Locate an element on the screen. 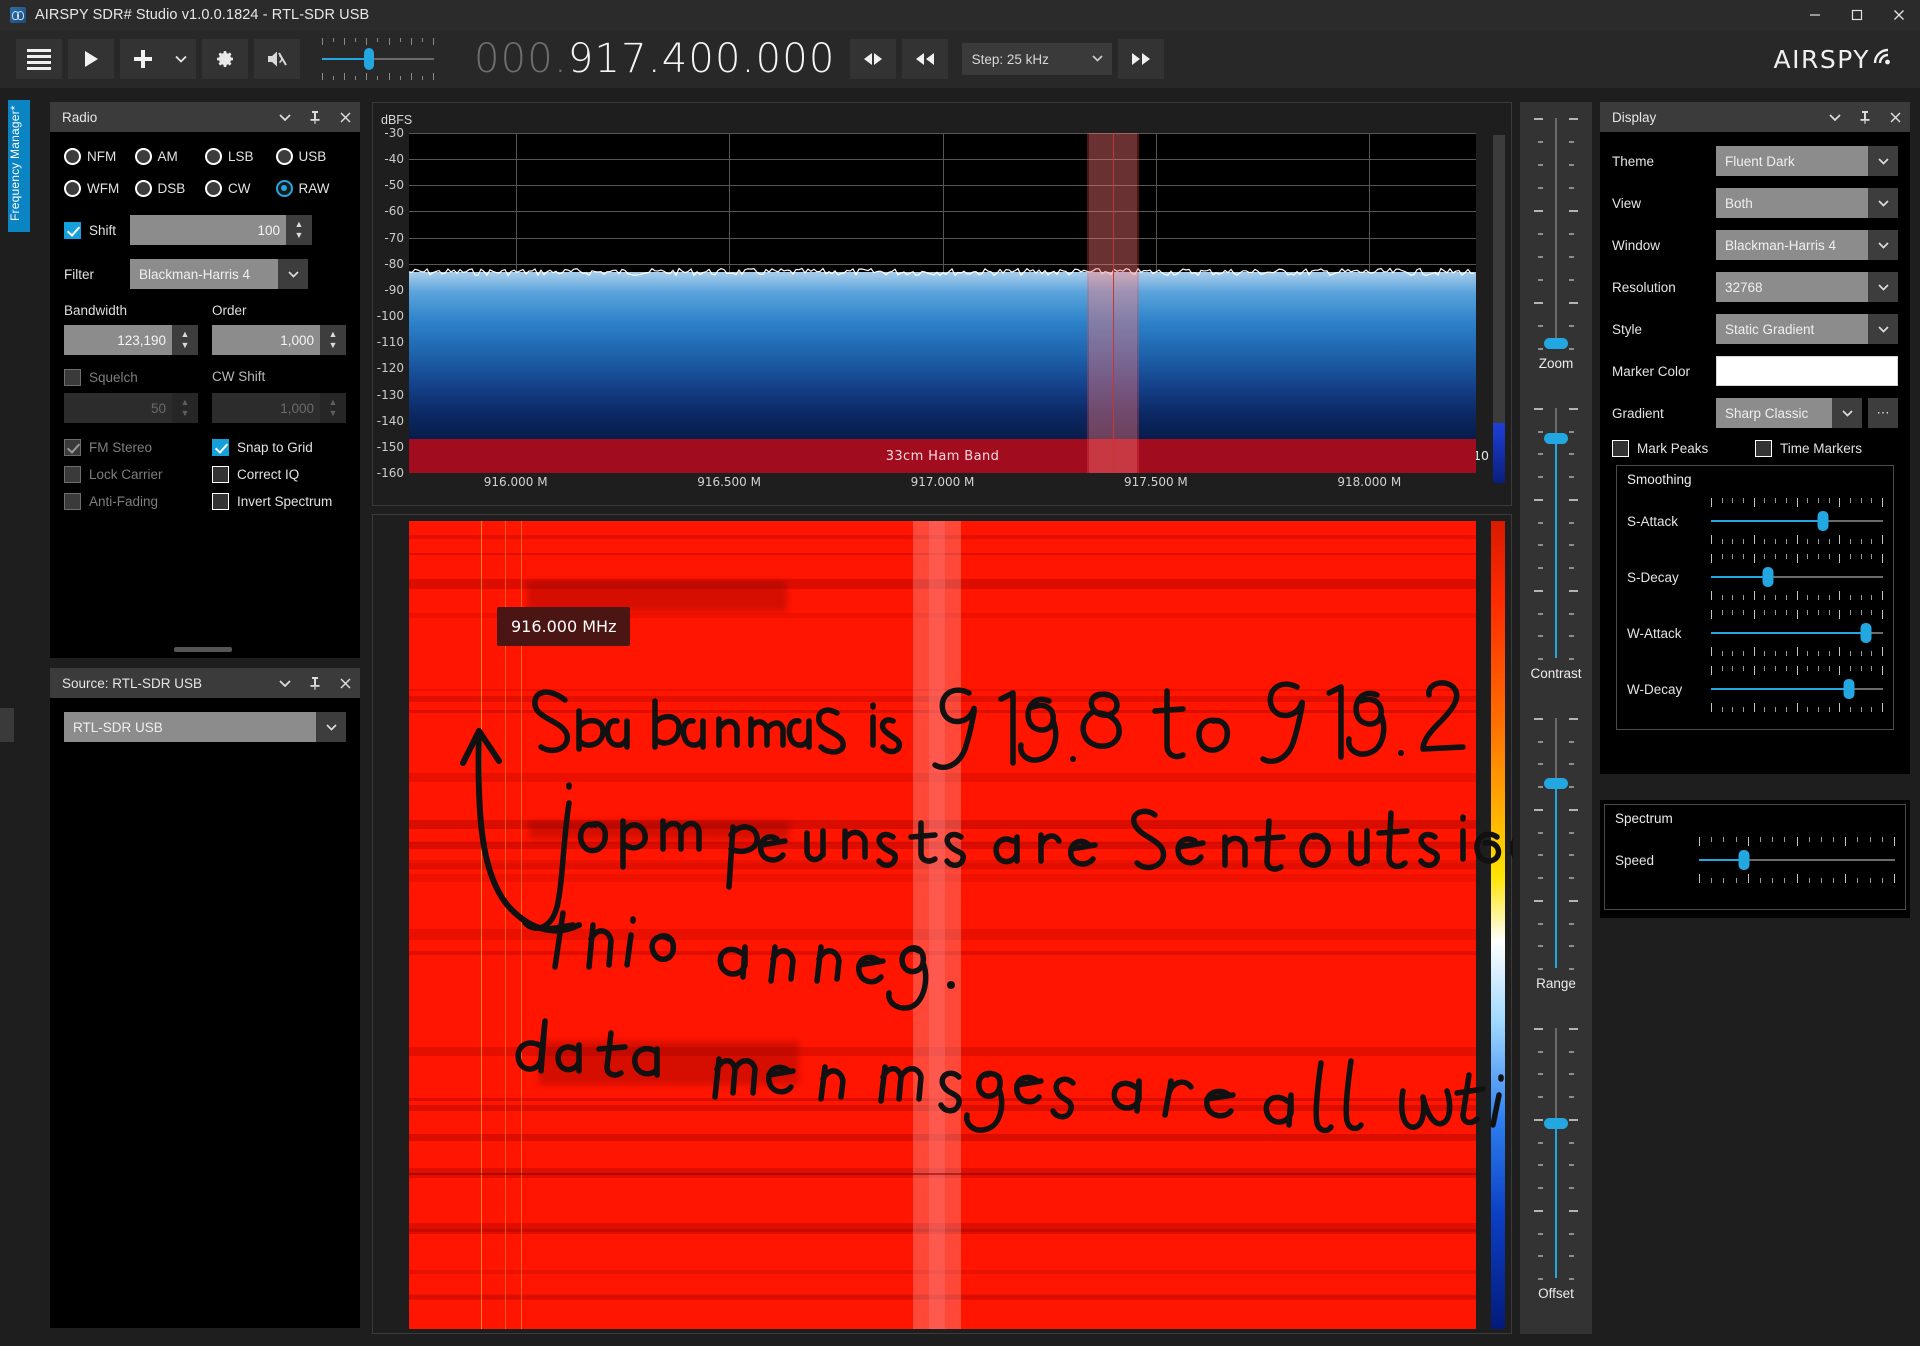 This screenshot has height=1346, width=1920. shift-stepper: ▲ ▼ is located at coordinates (299, 230).